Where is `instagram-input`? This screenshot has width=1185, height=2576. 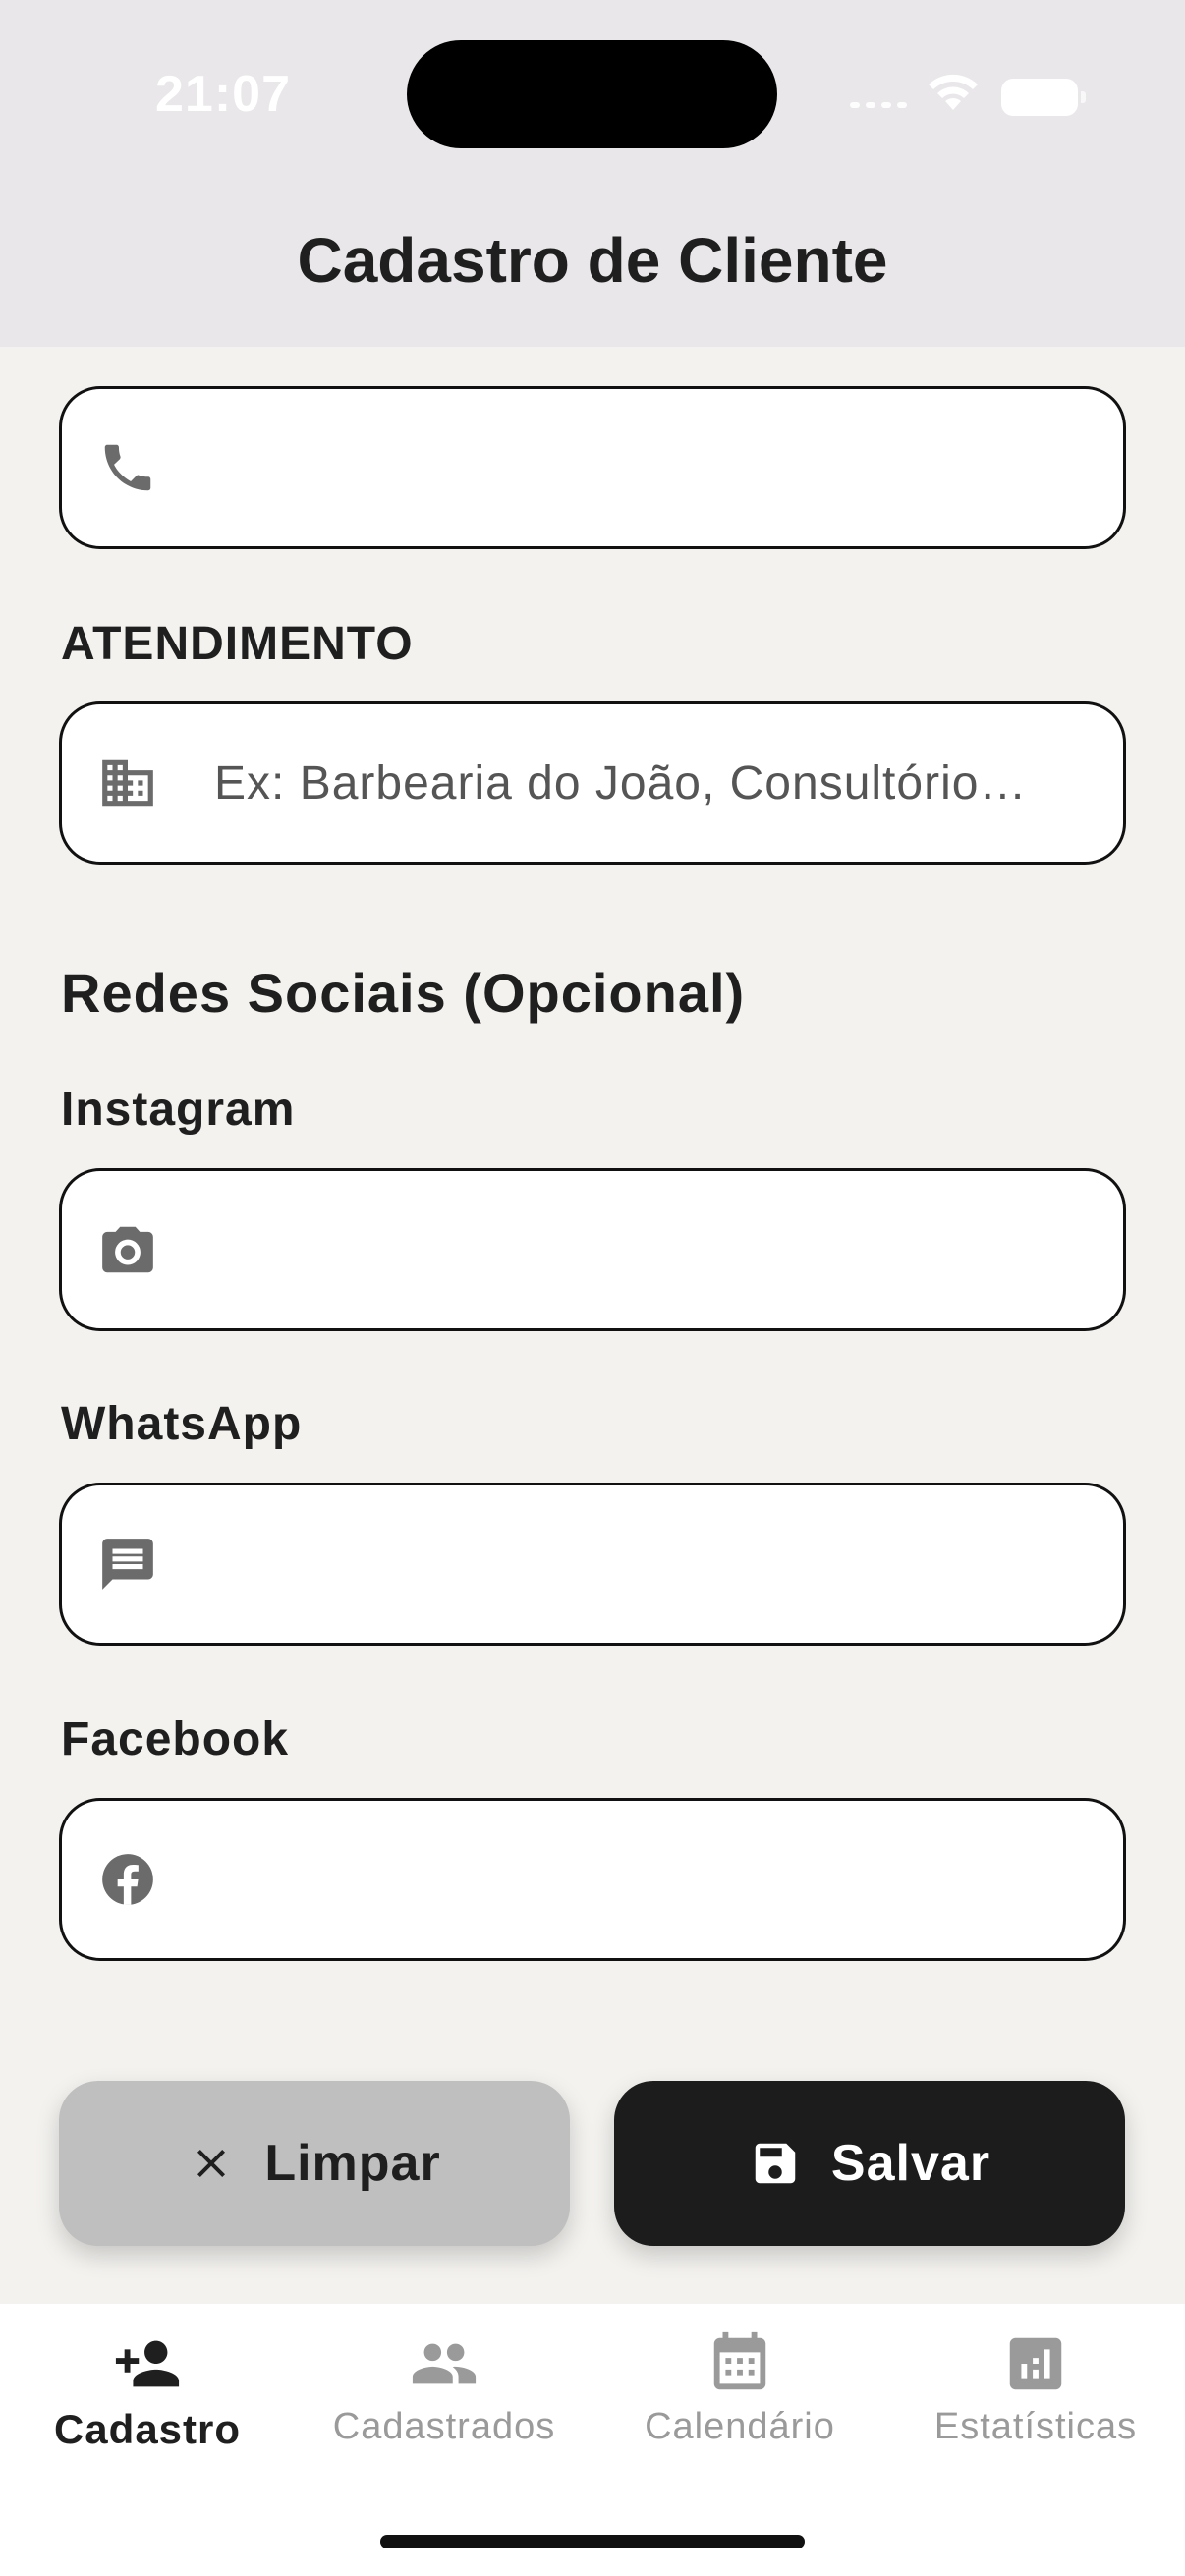
instagram-input is located at coordinates (644, 1249).